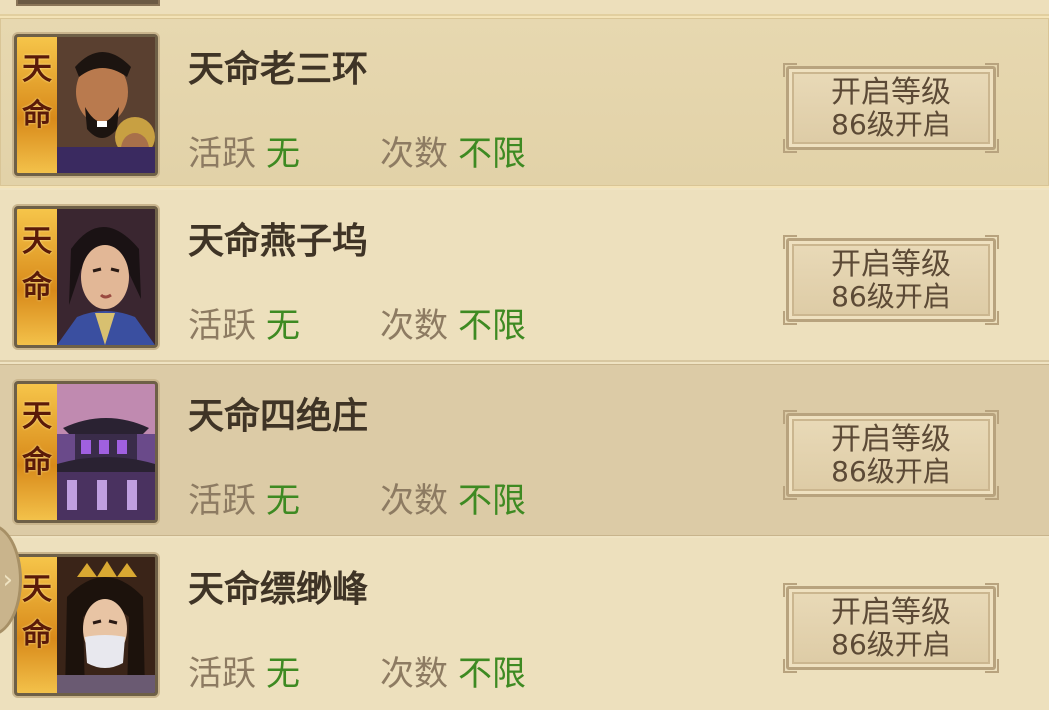  Describe the element at coordinates (278, 589) in the screenshot. I see `stage-title: 天命缥缈峰` at that location.